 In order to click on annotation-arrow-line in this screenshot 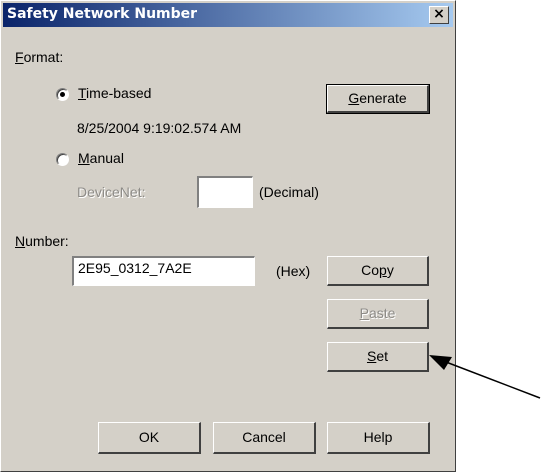, I will do `click(493, 380)`.